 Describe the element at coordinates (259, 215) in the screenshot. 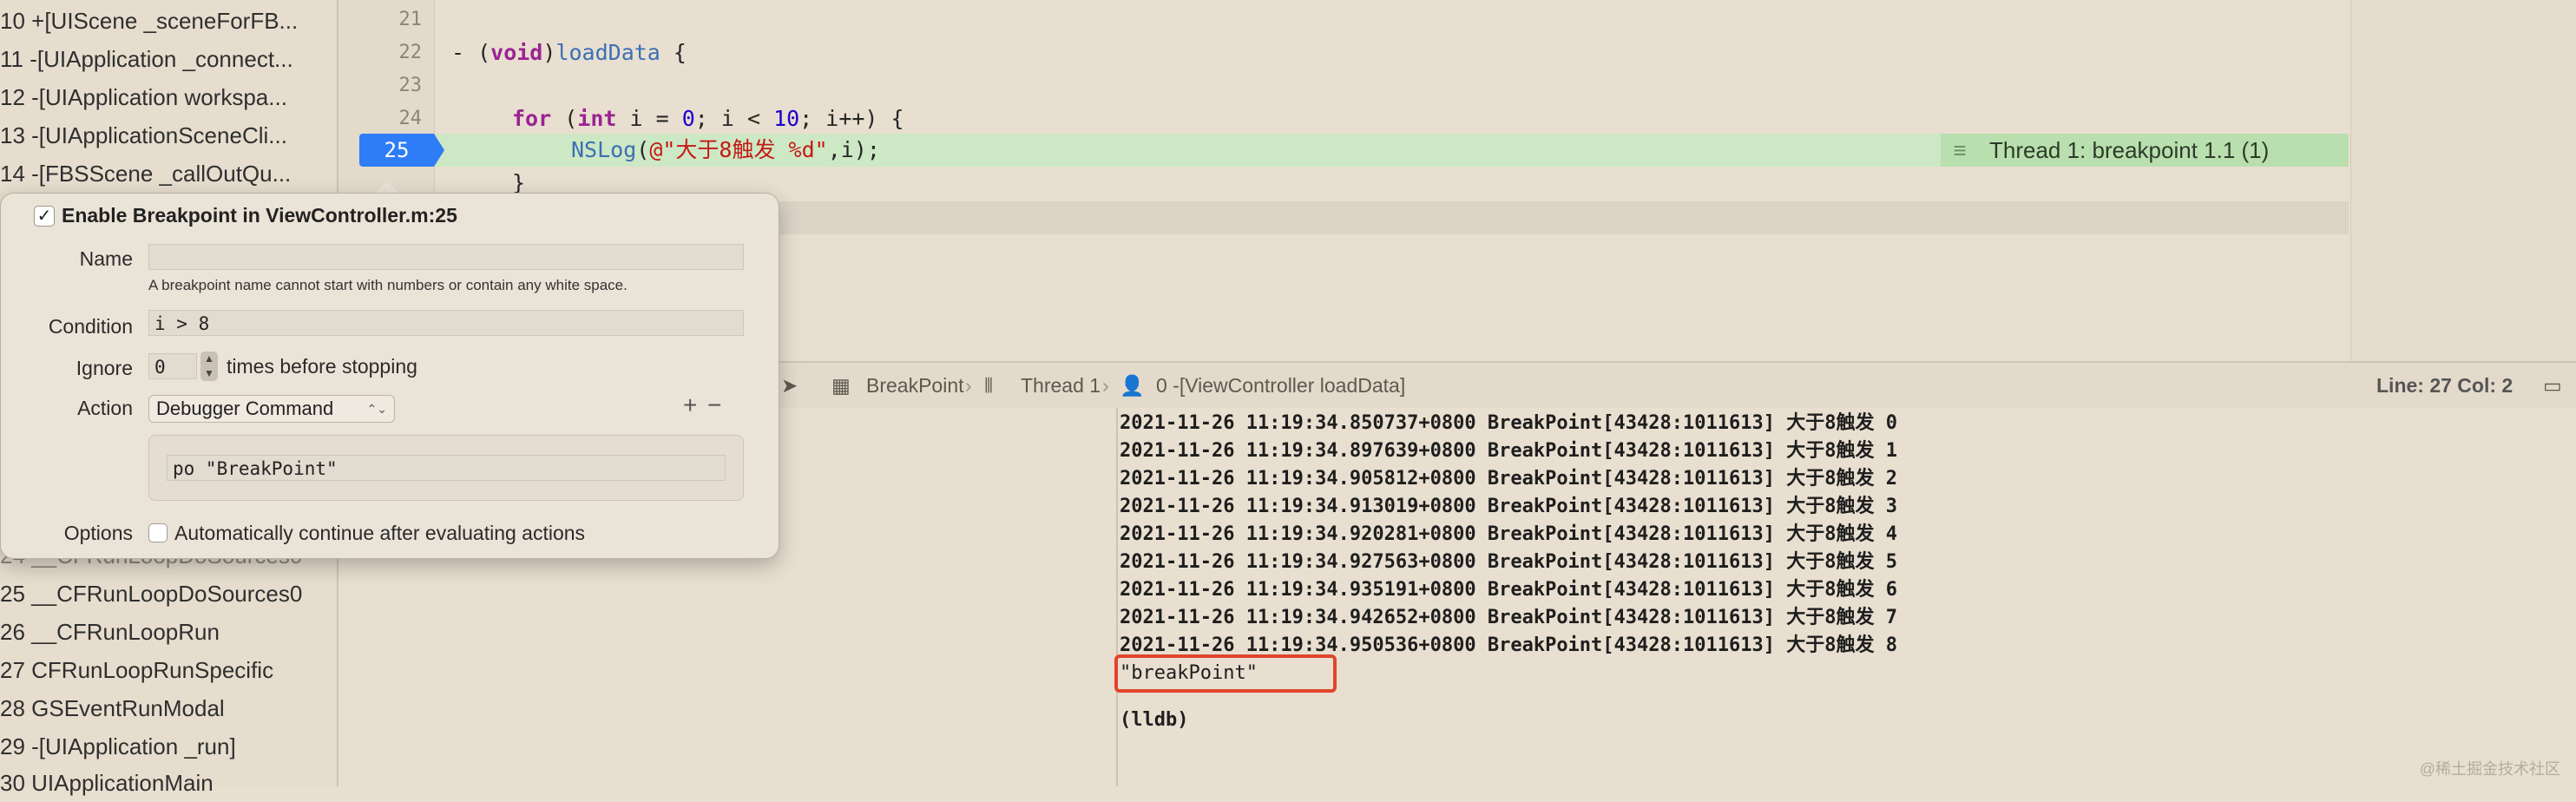

I see `popover-title: Enable Breakpoint in ViewController.m:25` at that location.